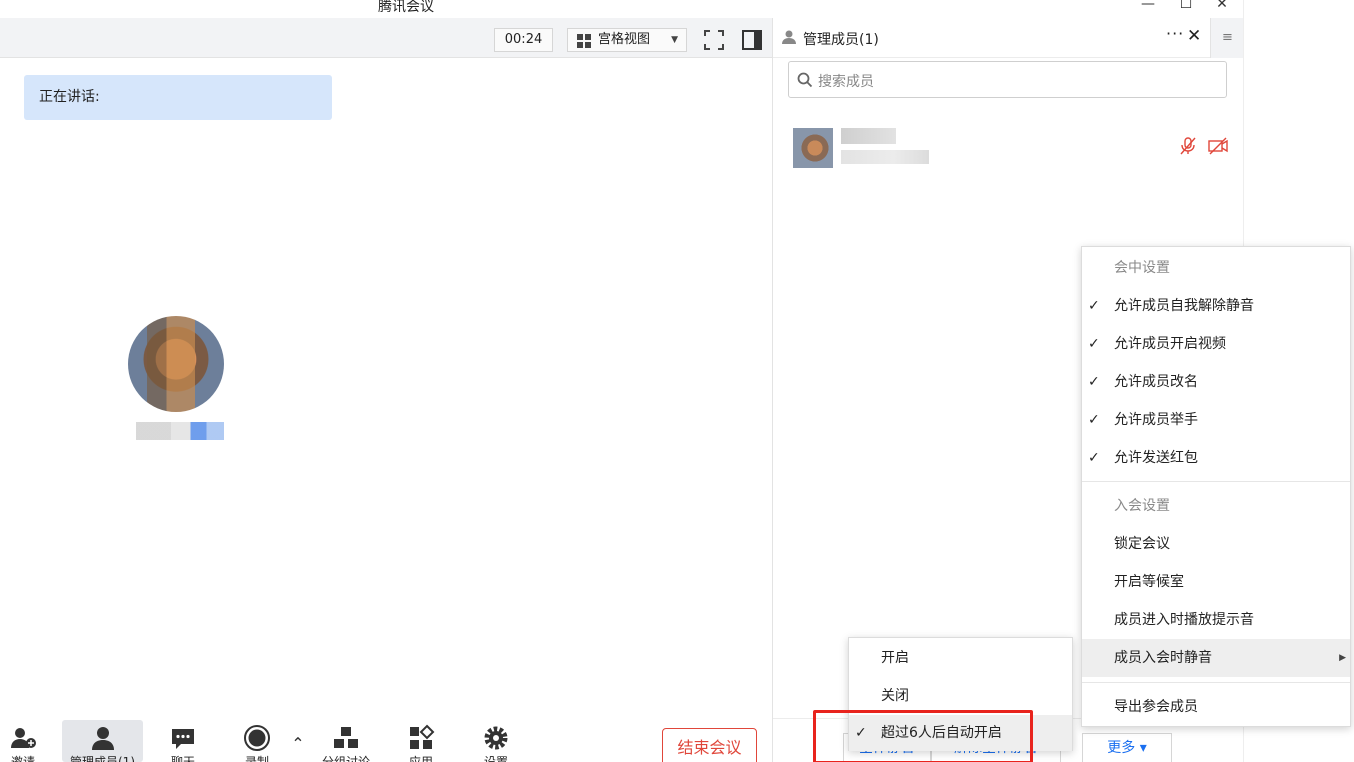 The height and width of the screenshot is (762, 1354). Describe the element at coordinates (1216, 707) in the screenshot. I see `menu-item-export-members: 导出参会成员` at that location.